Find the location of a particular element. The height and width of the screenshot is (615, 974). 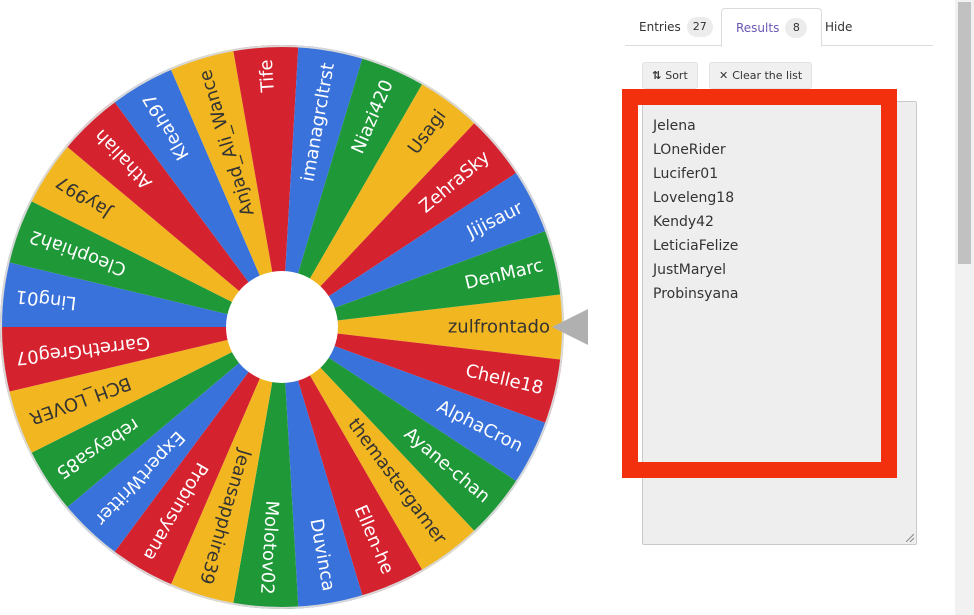

result-item: Probinsyana is located at coordinates (696, 294).